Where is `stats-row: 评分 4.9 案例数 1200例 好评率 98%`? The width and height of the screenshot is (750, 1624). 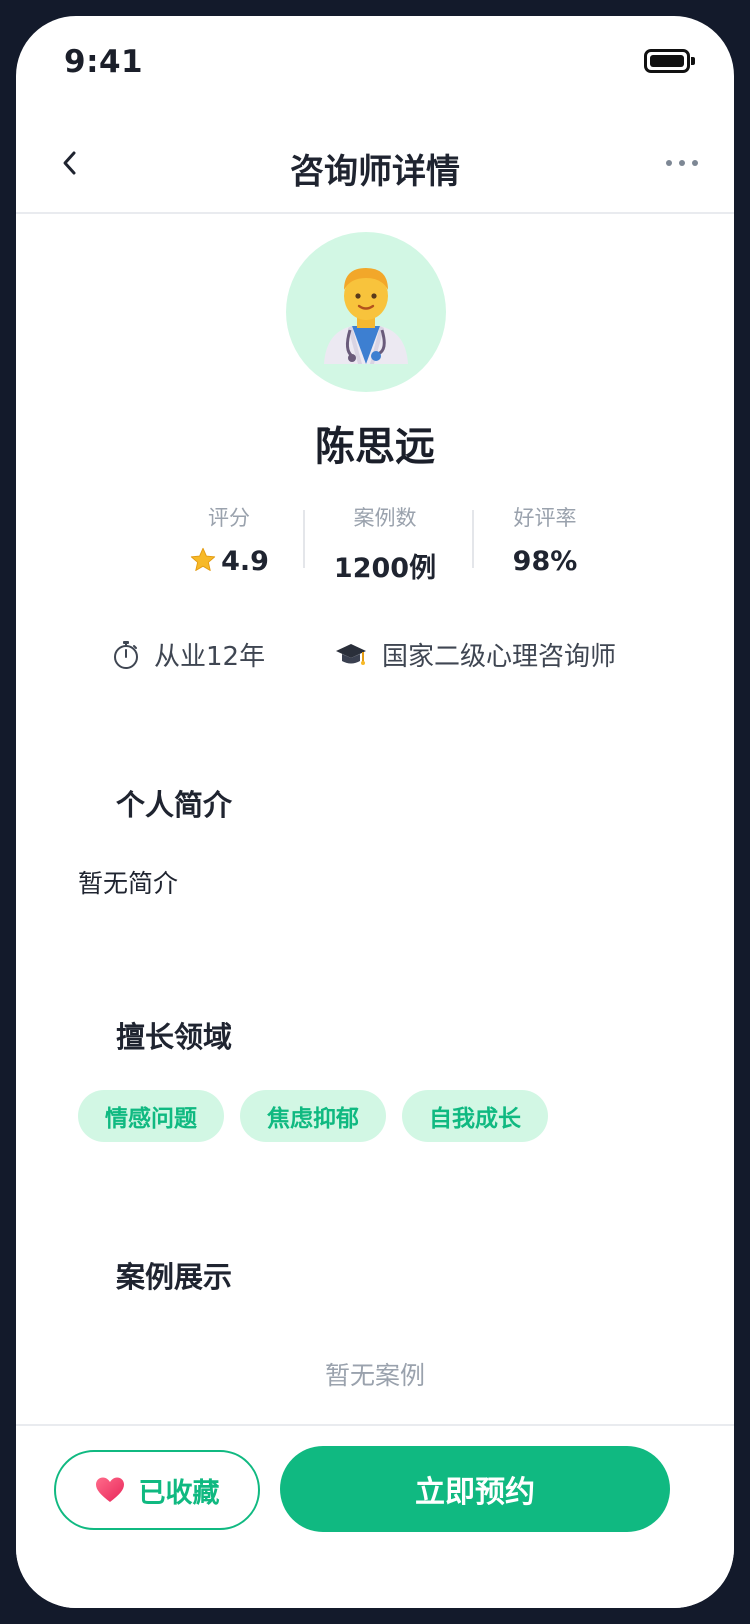 stats-row: 评分 4.9 案例数 1200例 好评率 98% is located at coordinates (376, 543).